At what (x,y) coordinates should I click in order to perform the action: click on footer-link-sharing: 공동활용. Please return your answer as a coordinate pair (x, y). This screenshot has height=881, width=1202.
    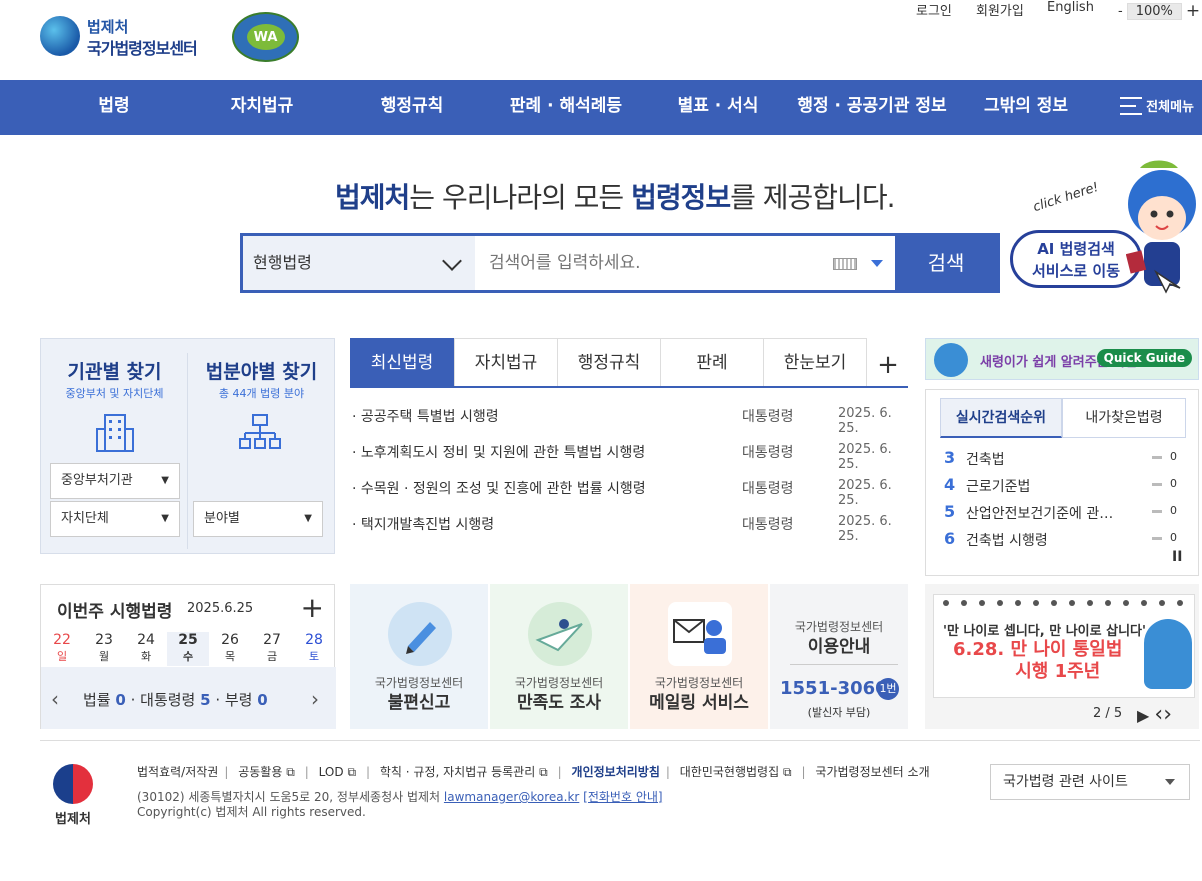
    Looking at the image, I should click on (260, 772).